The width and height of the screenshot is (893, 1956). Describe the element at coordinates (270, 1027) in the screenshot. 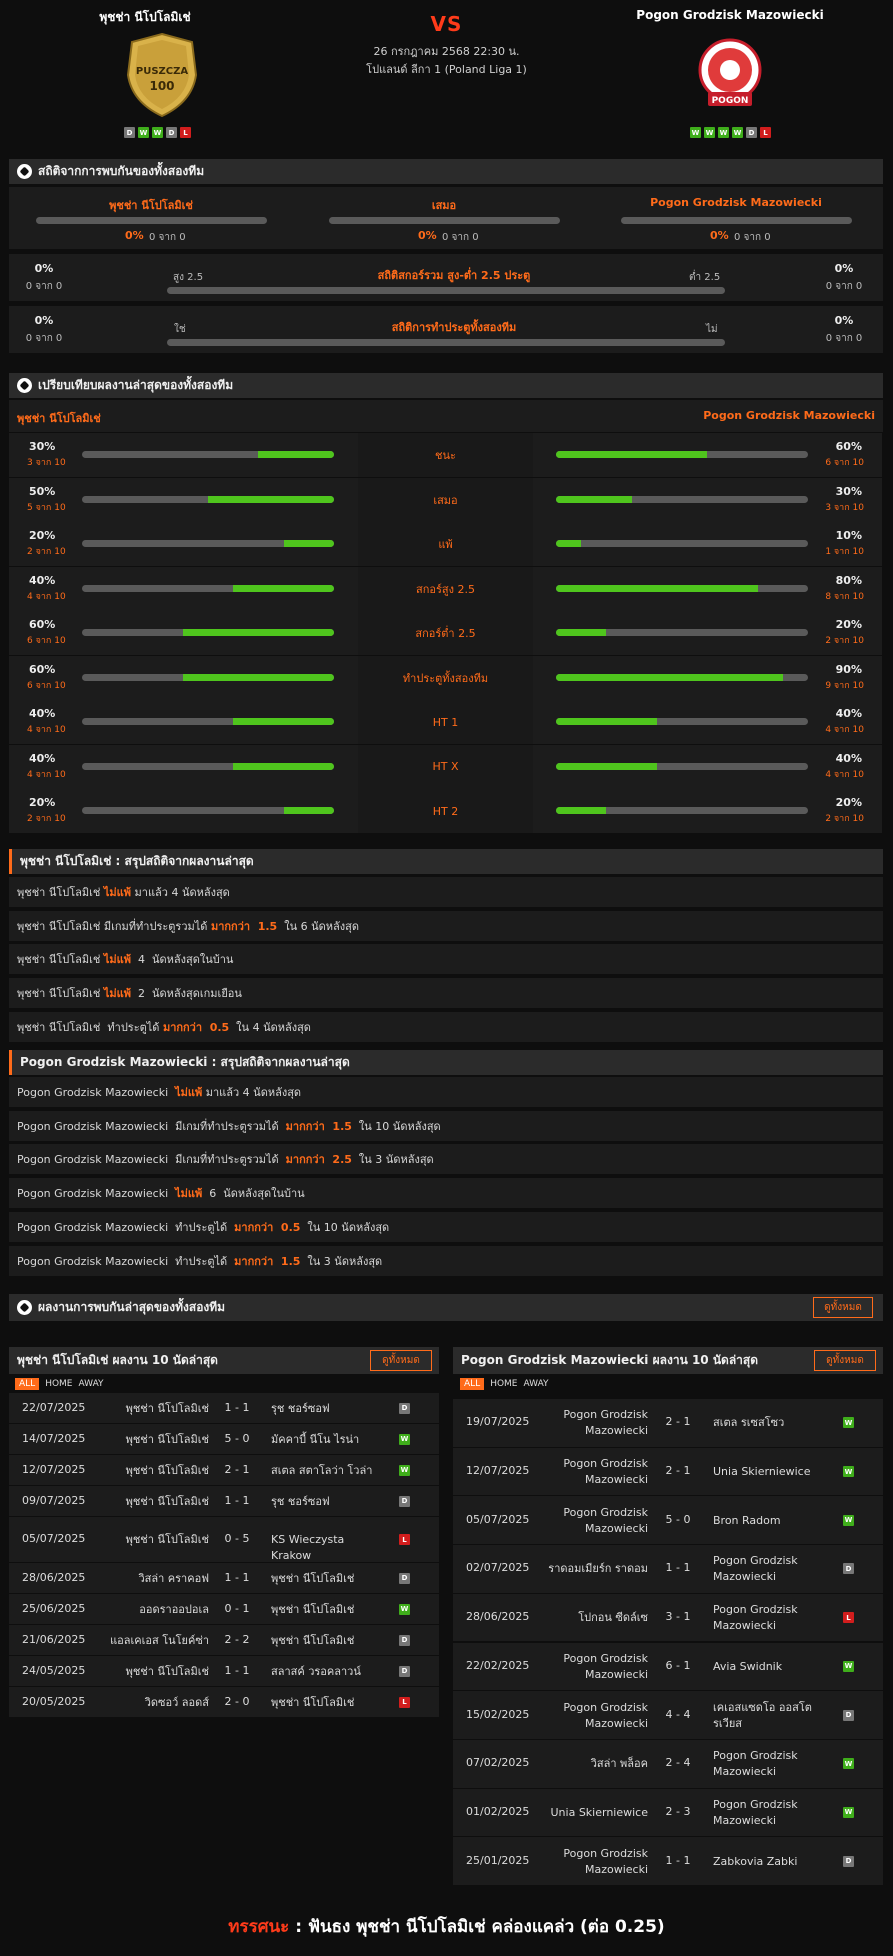

I see `note-text: ใน 4 นัดหลังสุด` at that location.